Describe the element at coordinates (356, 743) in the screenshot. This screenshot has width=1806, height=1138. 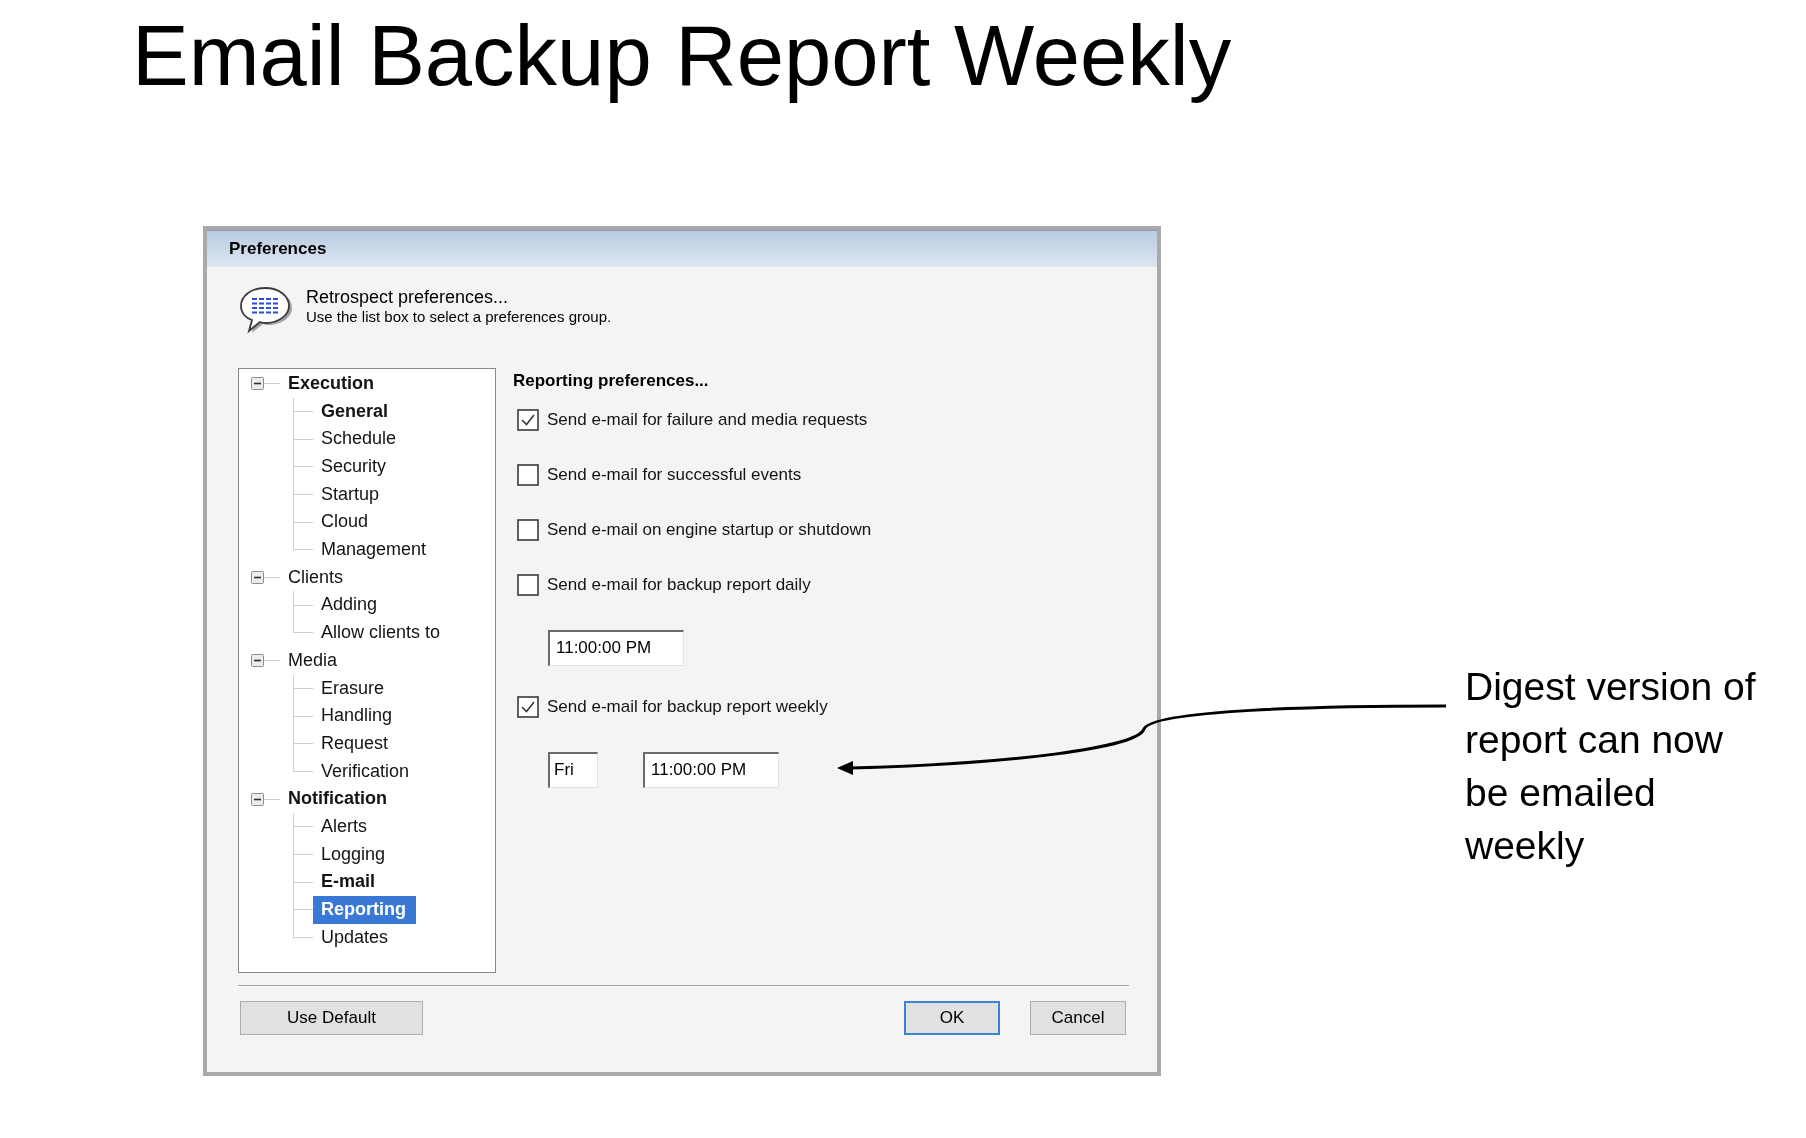
I see `tree-item: Request` at that location.